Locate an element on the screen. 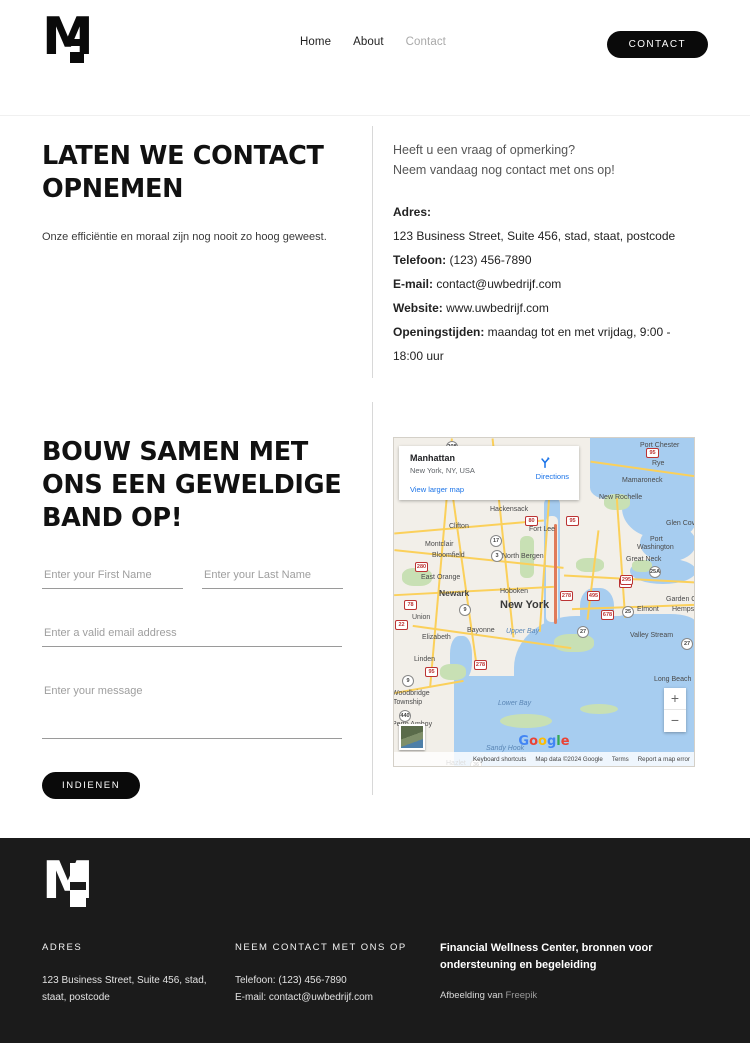 This screenshot has width=750, height=1043. submit-button: INDIENEN is located at coordinates (91, 785).